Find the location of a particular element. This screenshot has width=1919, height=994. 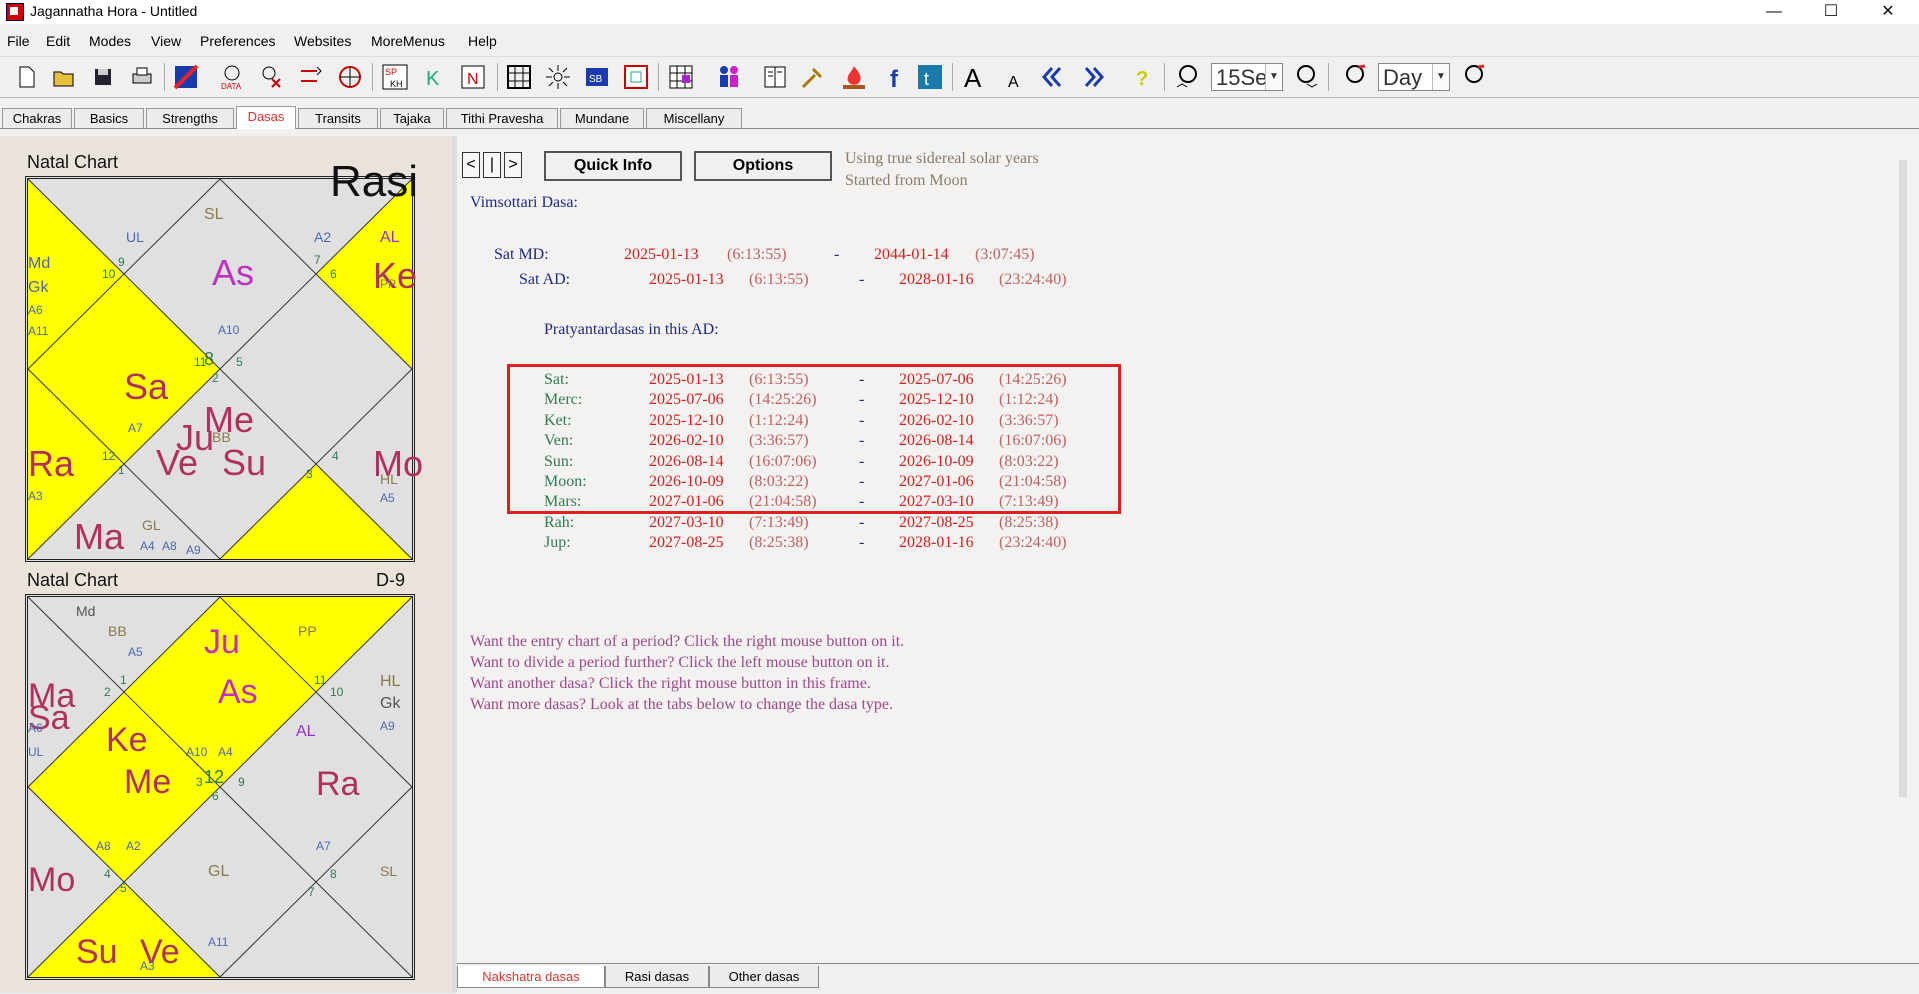

new-file-icon is located at coordinates (26, 77).